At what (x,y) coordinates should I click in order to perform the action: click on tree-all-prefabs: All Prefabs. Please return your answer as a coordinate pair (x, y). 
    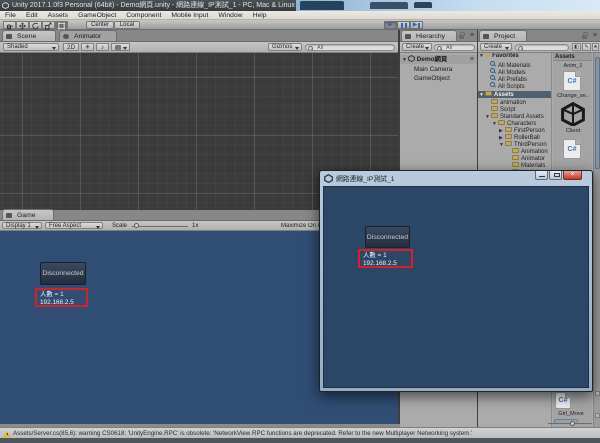
    Looking at the image, I should click on (520, 78).